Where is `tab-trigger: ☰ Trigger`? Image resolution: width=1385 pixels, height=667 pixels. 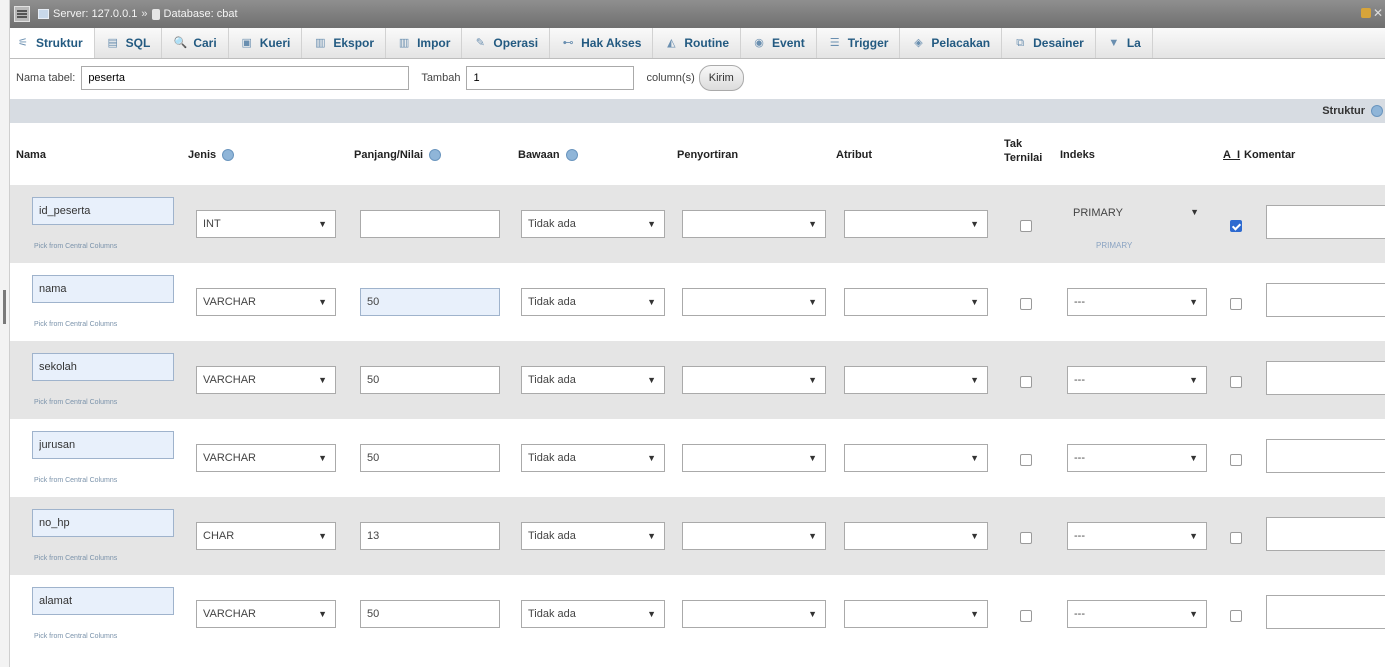
tab-trigger: ☰ Trigger is located at coordinates (859, 43).